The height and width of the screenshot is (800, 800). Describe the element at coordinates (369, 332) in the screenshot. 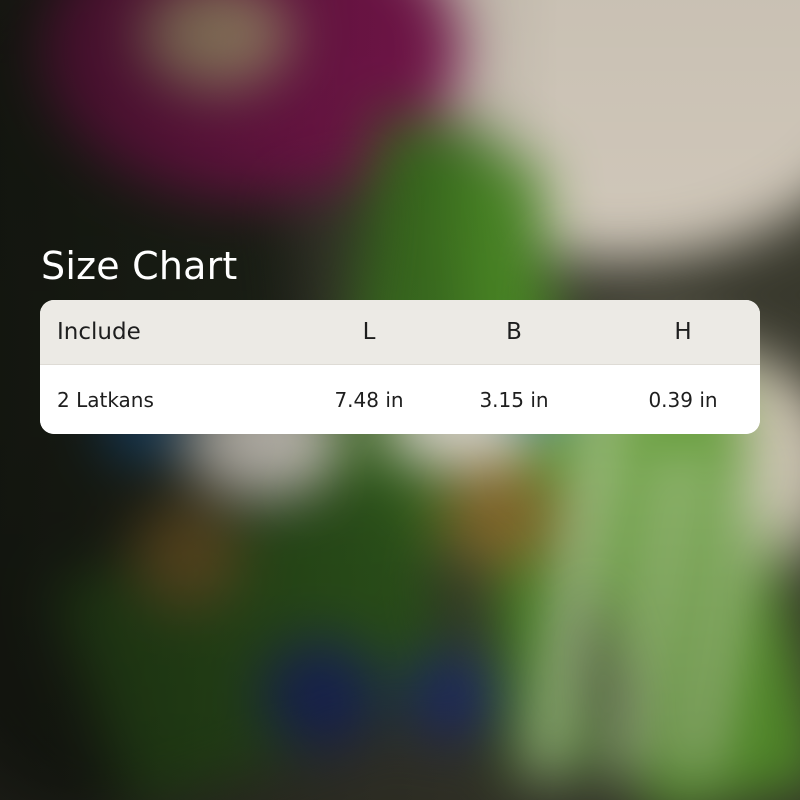

I see `header-length: L` at that location.